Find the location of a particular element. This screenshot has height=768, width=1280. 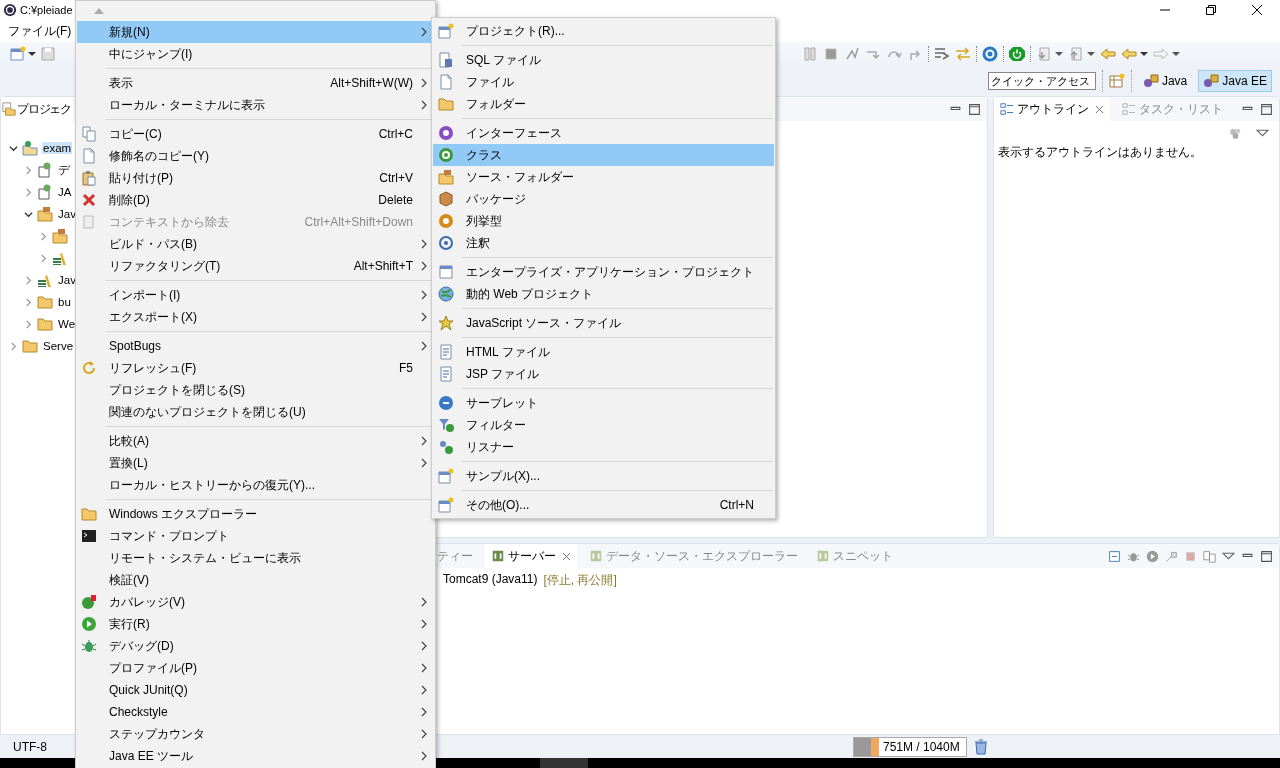

view-tab: アウトライン is located at coordinates (1052, 109).